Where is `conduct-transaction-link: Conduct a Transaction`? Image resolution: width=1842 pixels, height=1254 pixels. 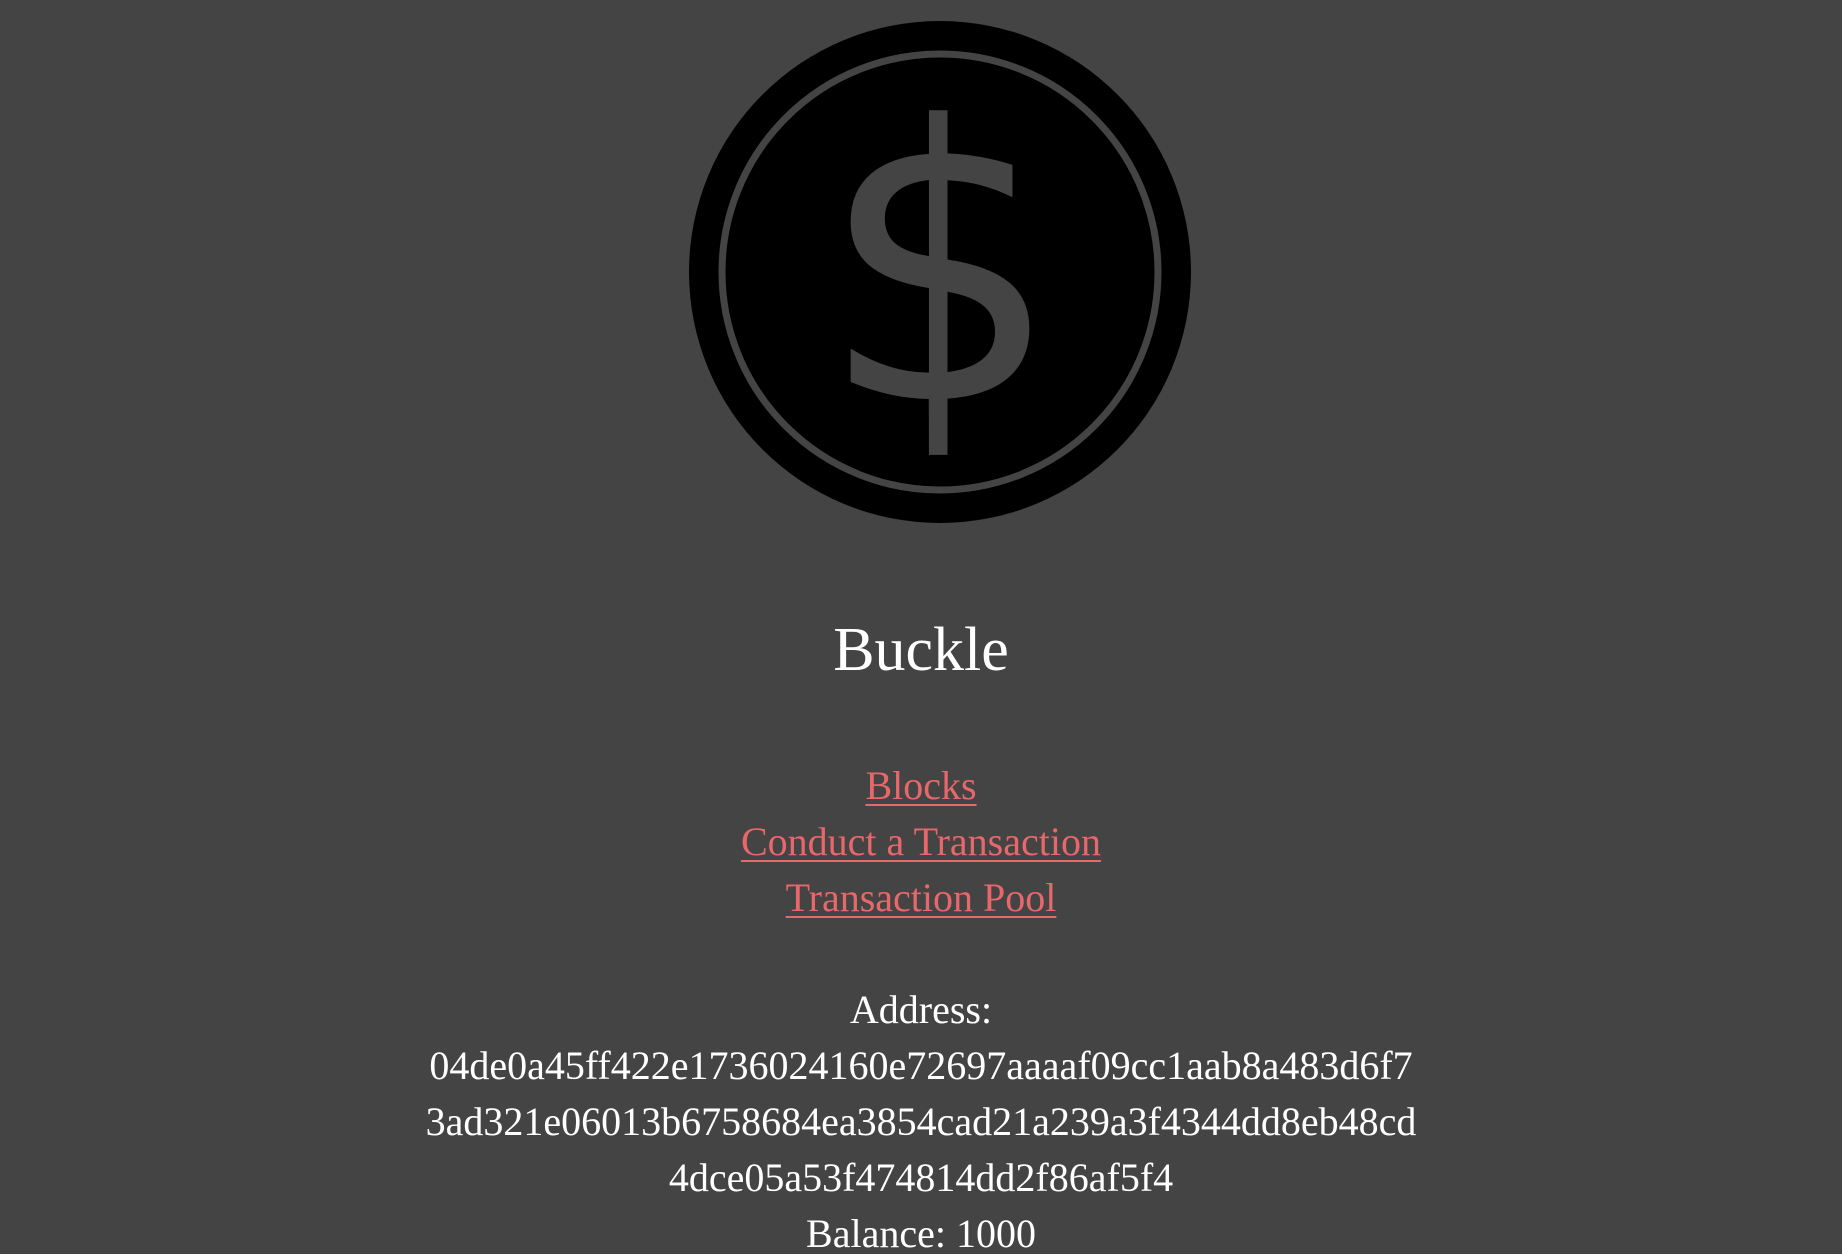
conduct-transaction-link: Conduct a Transaction is located at coordinates (921, 842).